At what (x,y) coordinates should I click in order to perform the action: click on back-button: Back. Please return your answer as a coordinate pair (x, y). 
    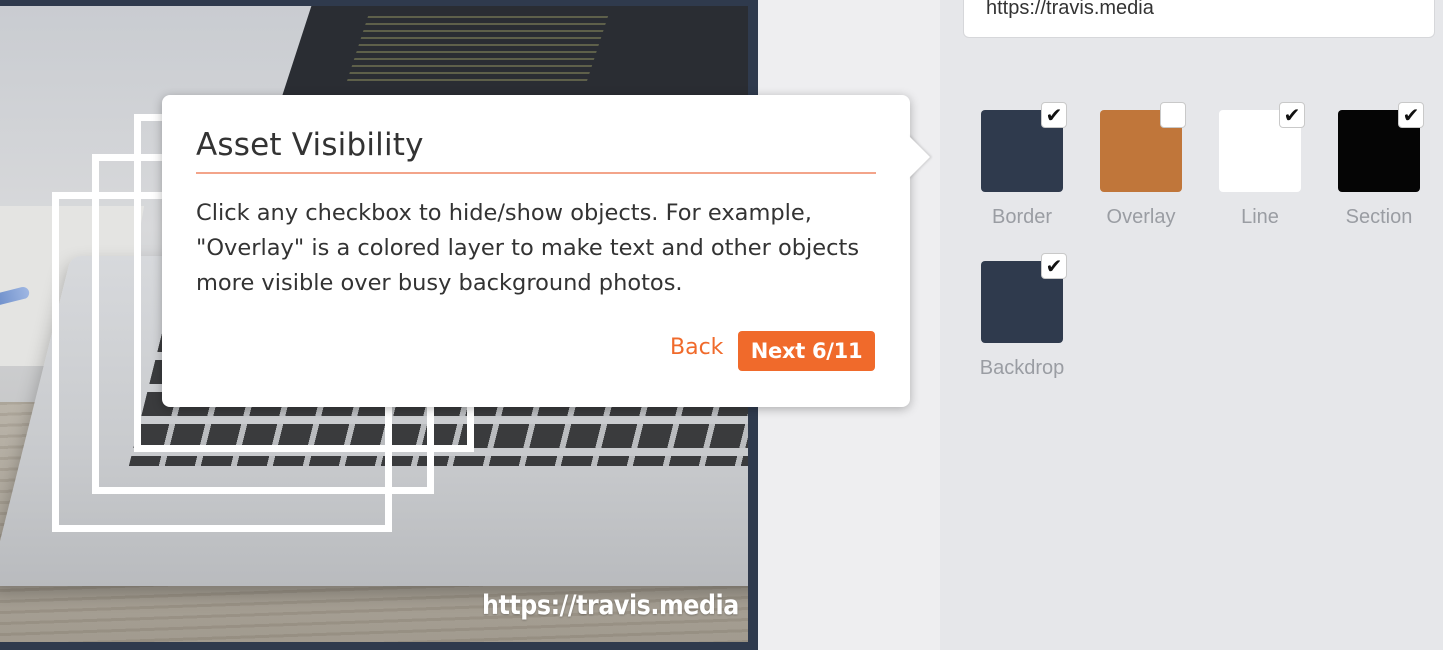
    Looking at the image, I should click on (696, 347).